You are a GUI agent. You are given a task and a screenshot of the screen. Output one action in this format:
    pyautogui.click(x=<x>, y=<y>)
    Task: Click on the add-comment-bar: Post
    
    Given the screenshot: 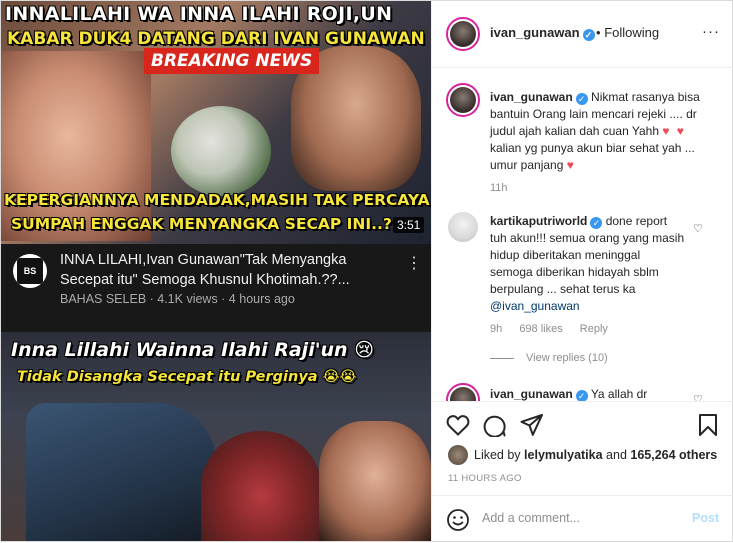 What is the action you would take?
    pyautogui.click(x=582, y=519)
    